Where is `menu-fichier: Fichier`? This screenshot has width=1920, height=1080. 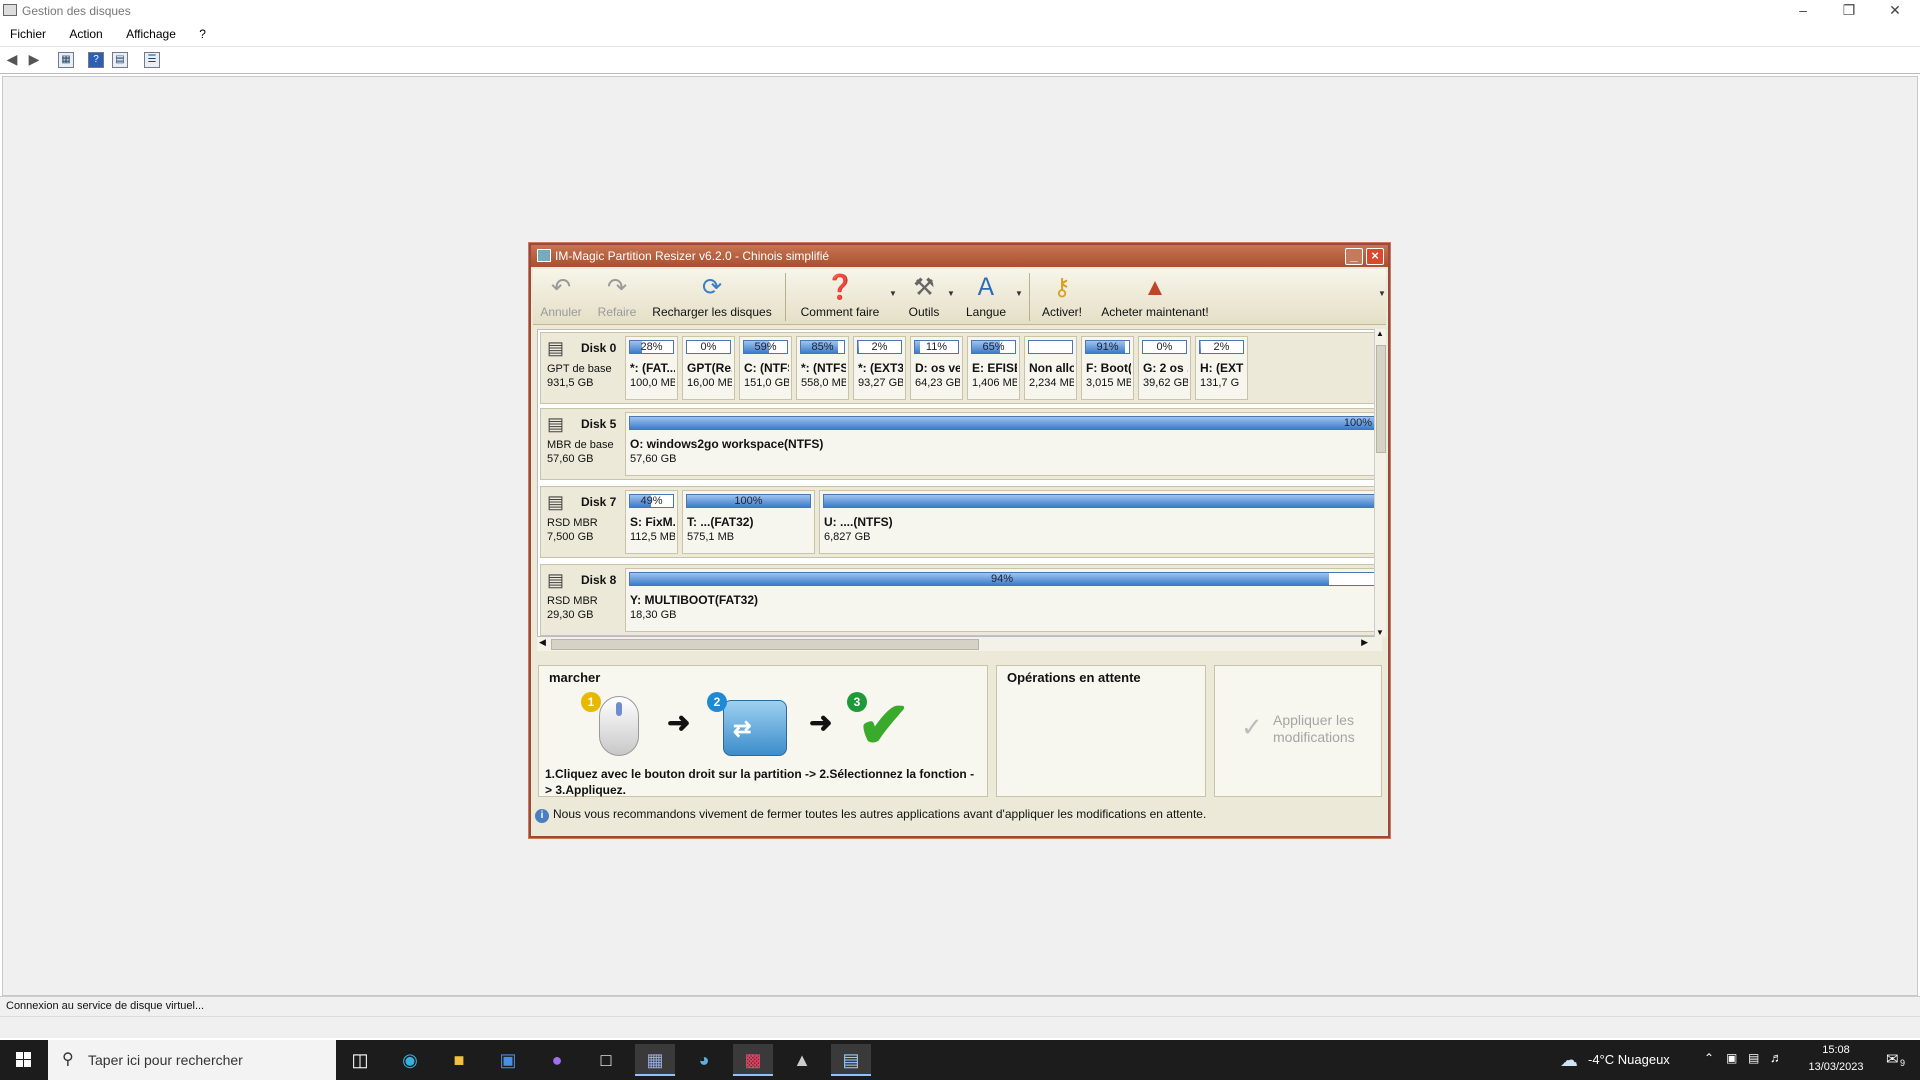
menu-fichier: Fichier is located at coordinates (28, 33).